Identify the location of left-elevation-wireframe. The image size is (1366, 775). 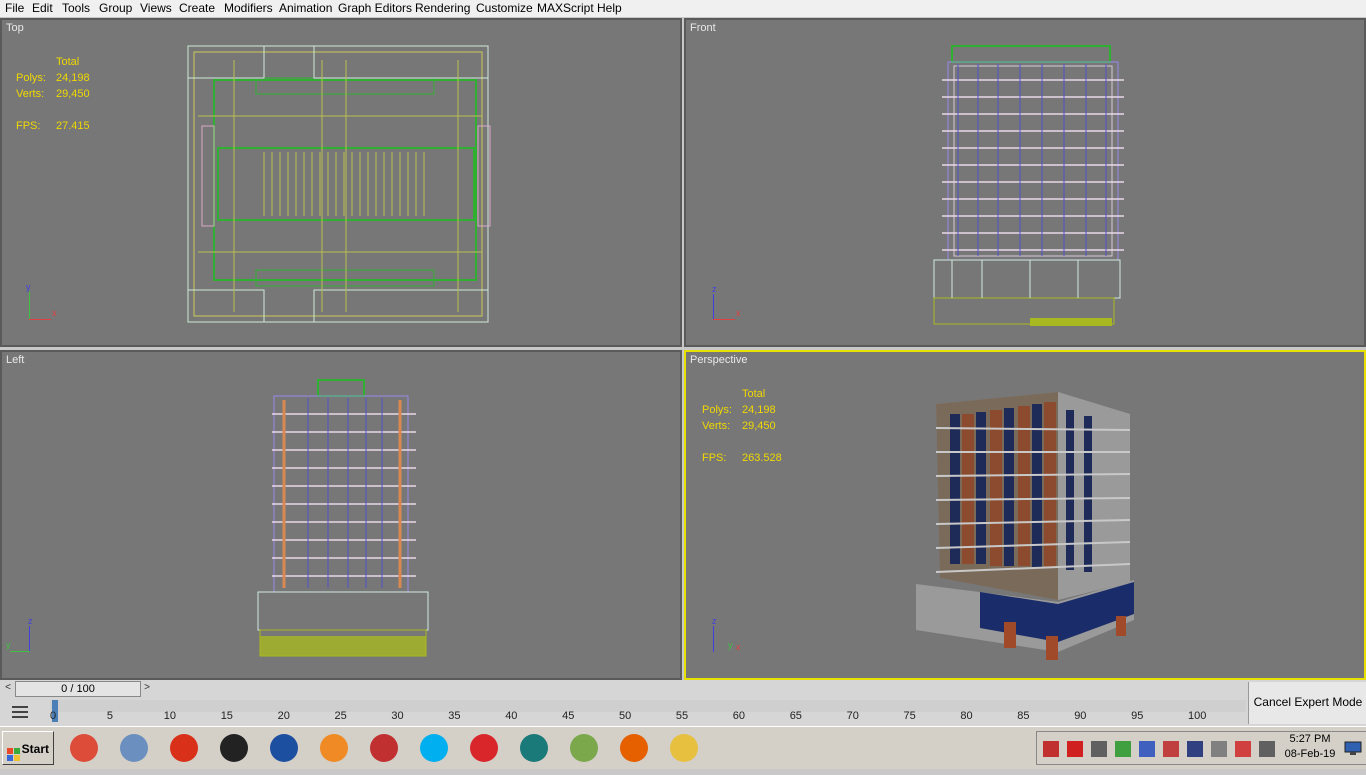
(343, 518).